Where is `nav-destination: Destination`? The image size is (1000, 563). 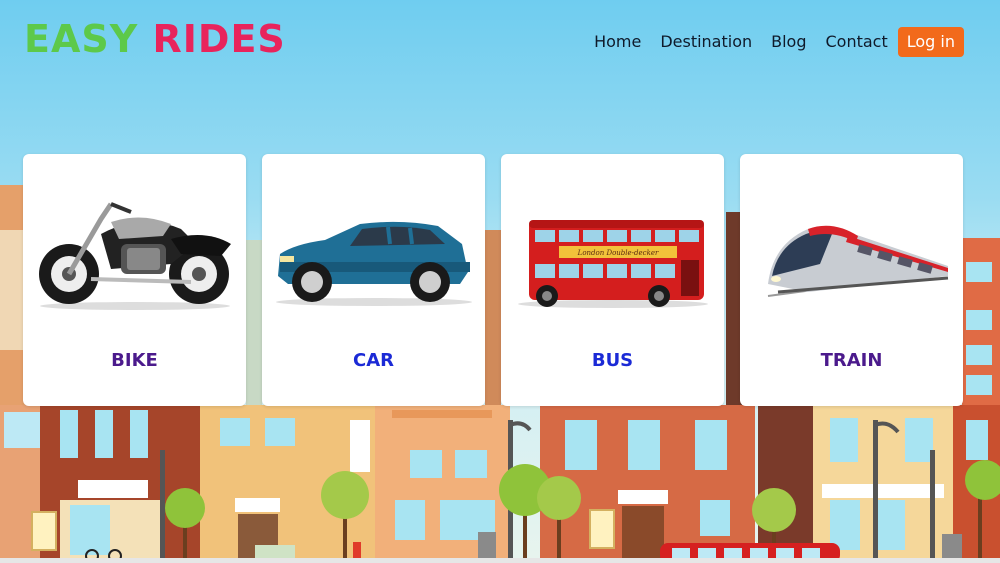 nav-destination: Destination is located at coordinates (706, 42).